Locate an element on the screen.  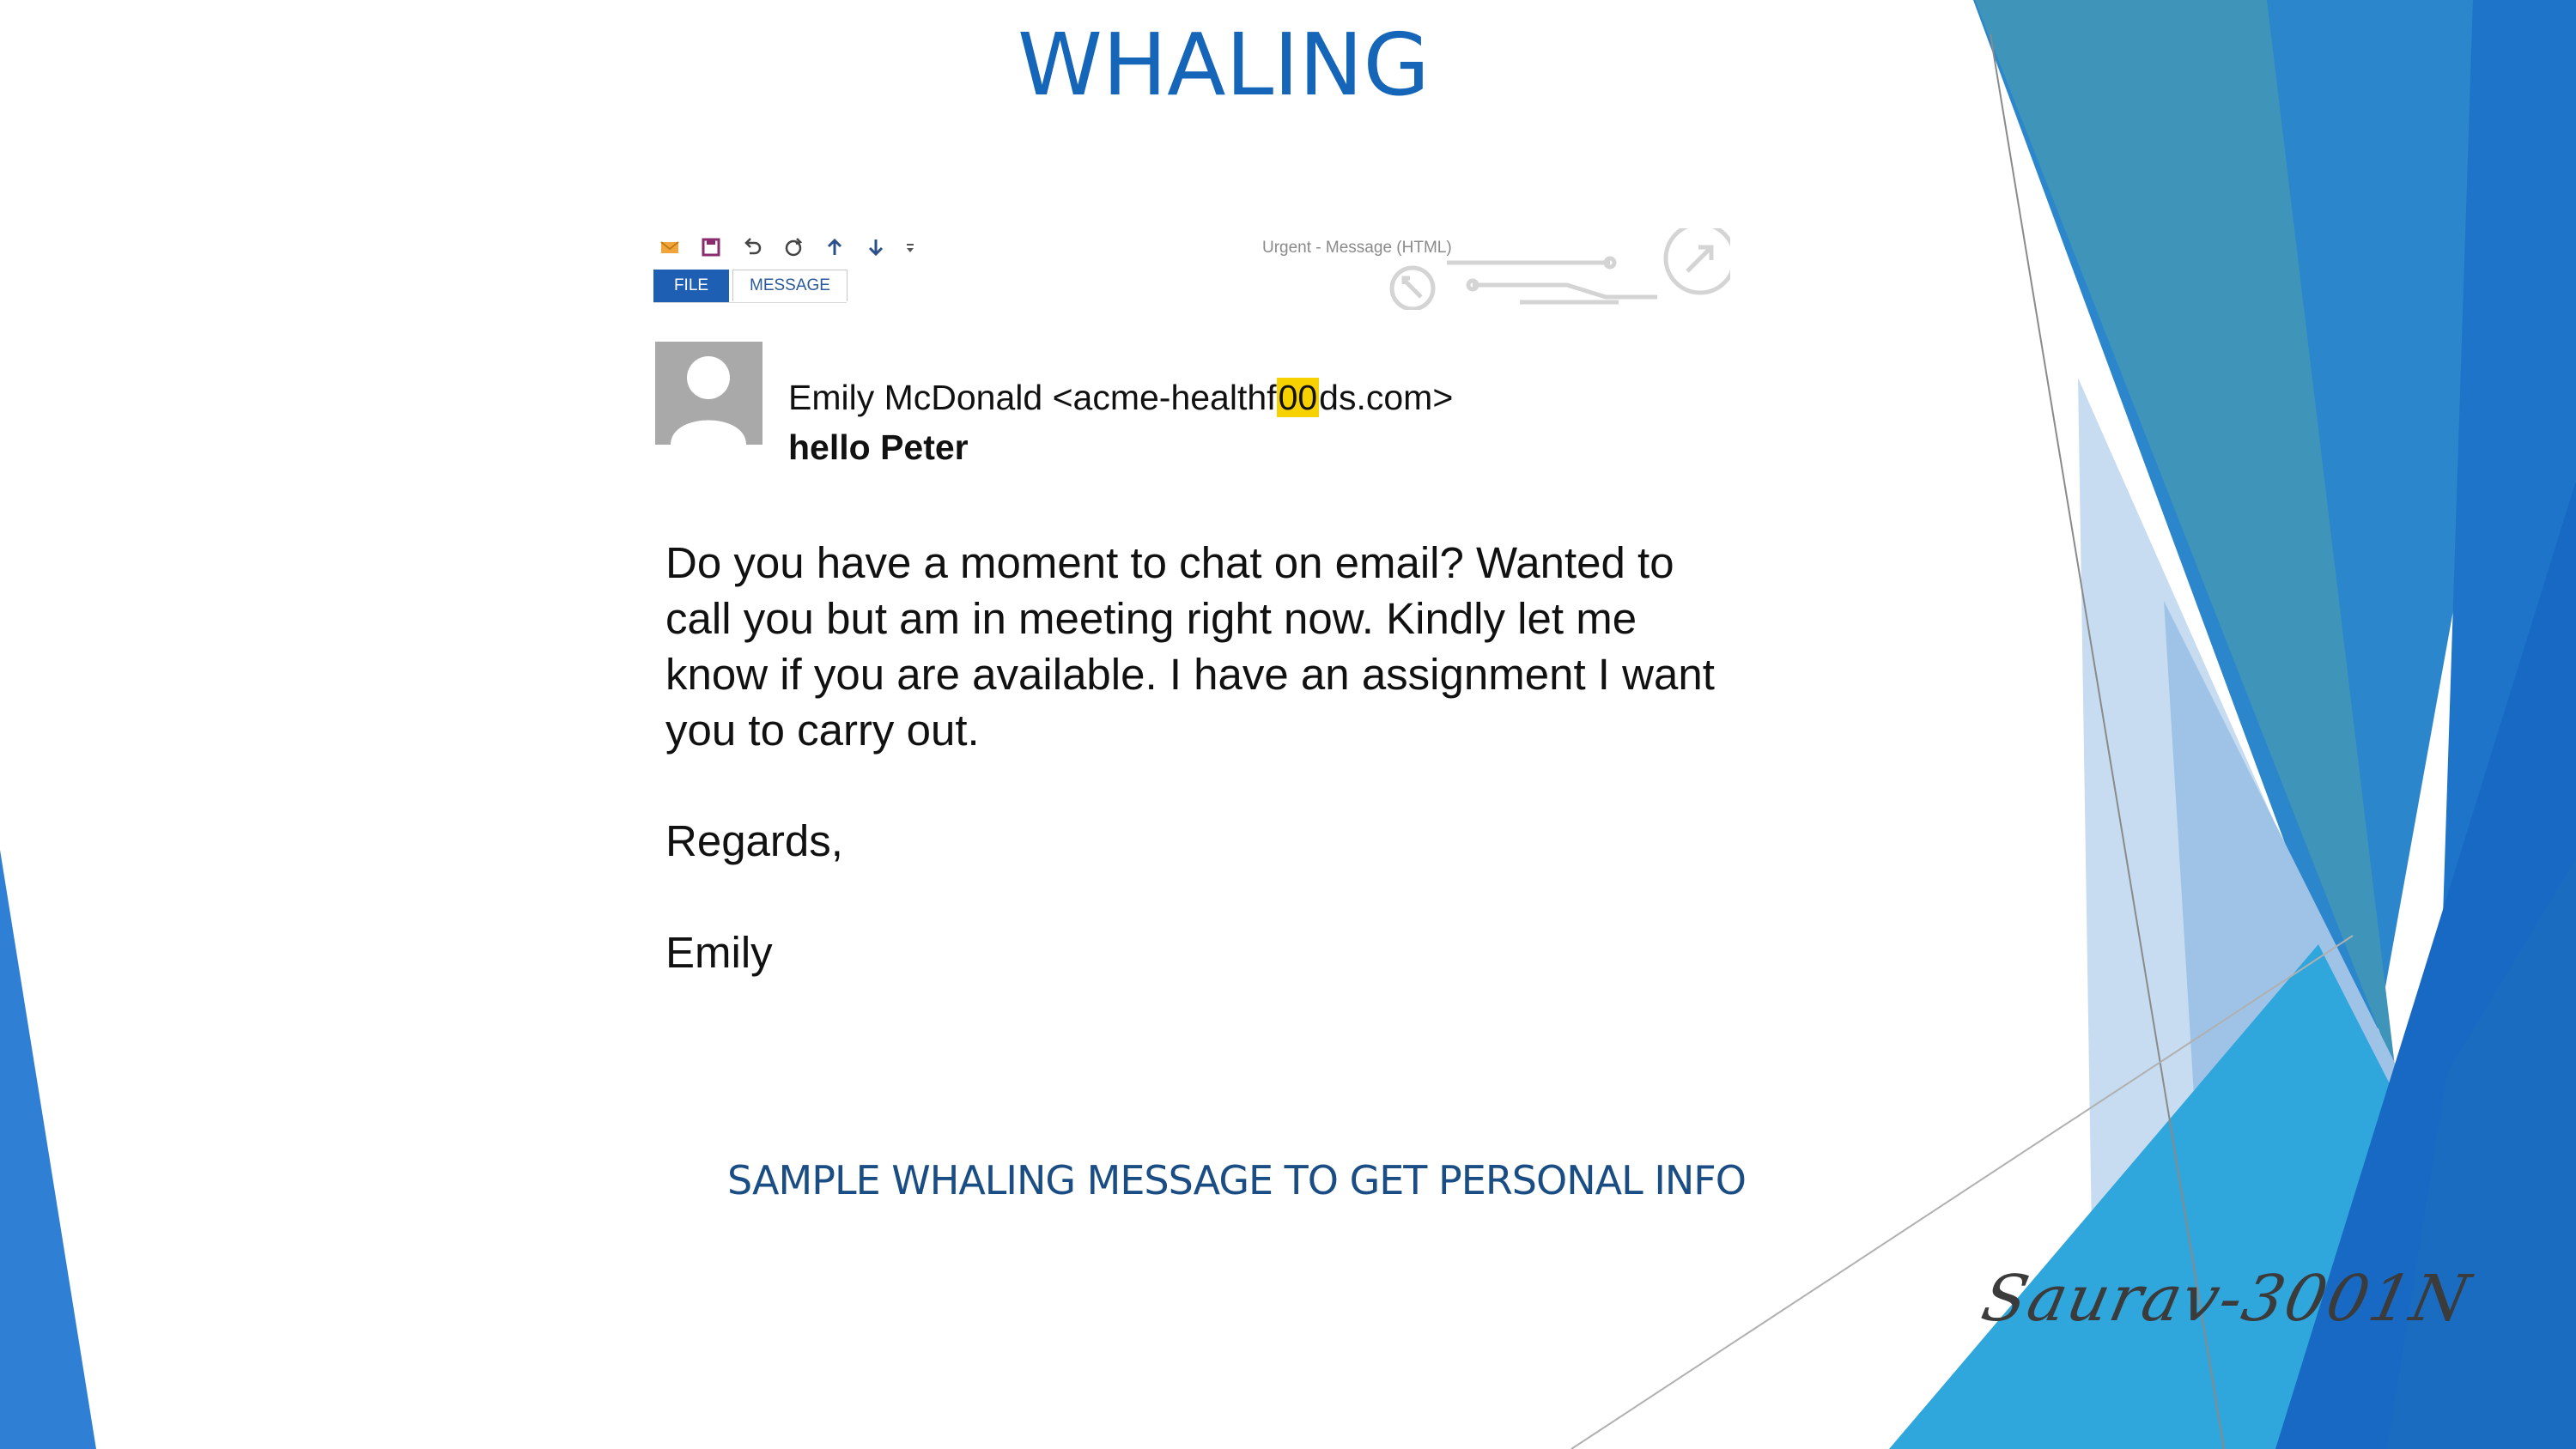
ribbon-tabs: FILE MESSAGE is located at coordinates (750, 286).